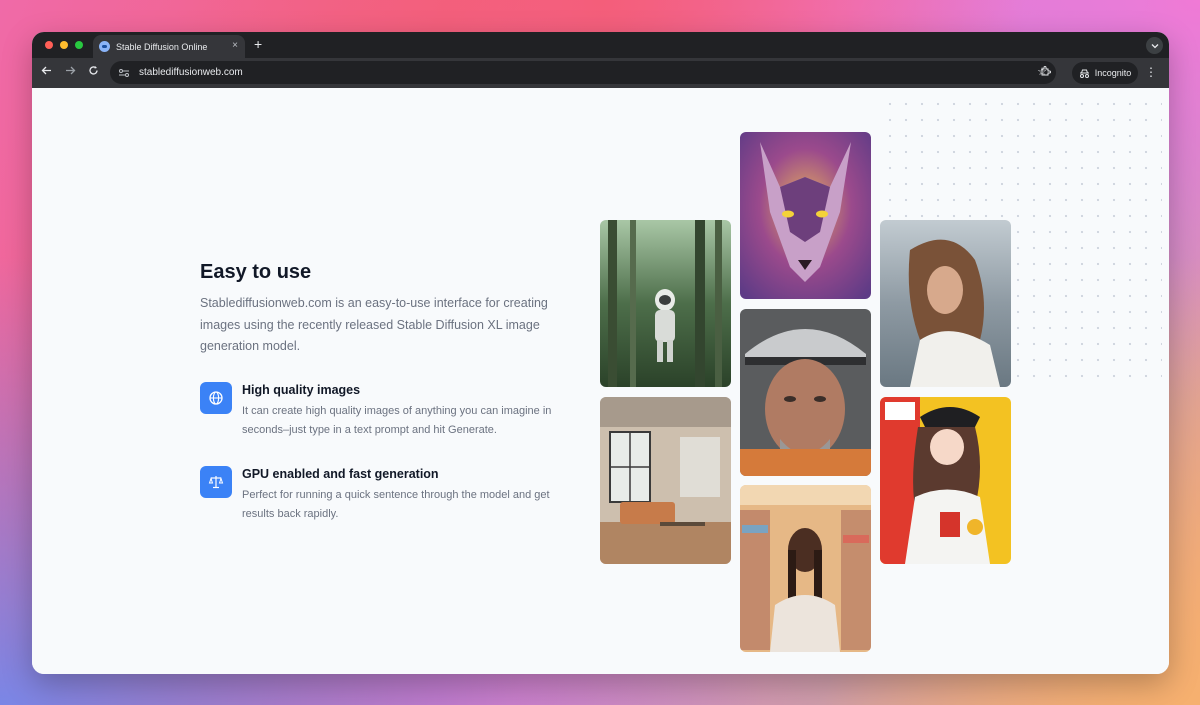 This screenshot has height=705, width=1200. I want to click on woman-sea-image, so click(945, 303).